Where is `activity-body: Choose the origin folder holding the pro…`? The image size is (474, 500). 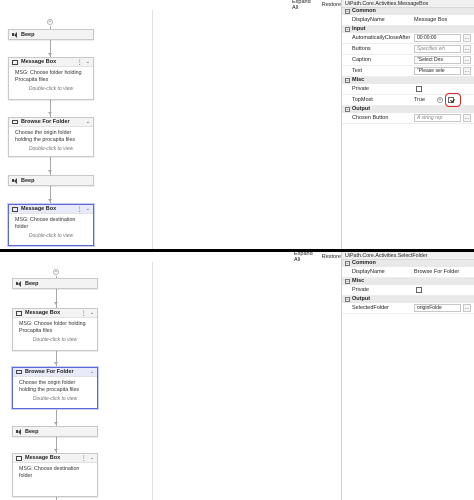 activity-body: Choose the origin folder holding the pro… is located at coordinates (49, 386).